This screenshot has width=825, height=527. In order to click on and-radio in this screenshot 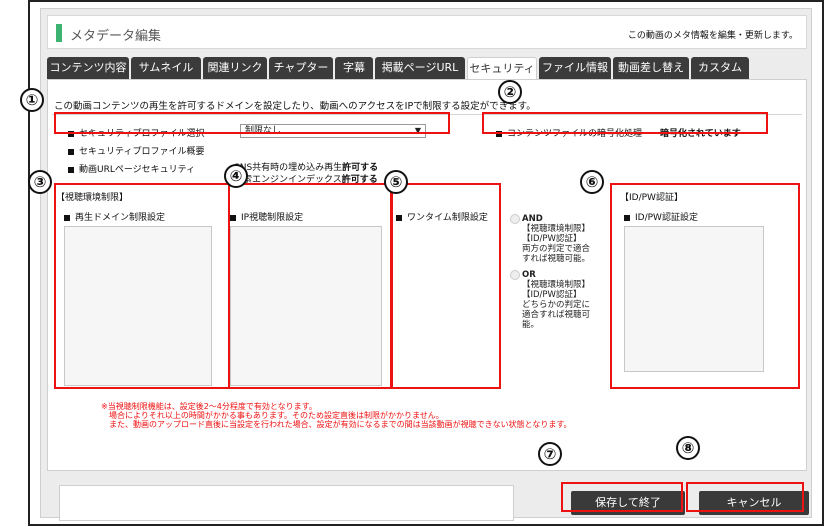, I will do `click(515, 219)`.